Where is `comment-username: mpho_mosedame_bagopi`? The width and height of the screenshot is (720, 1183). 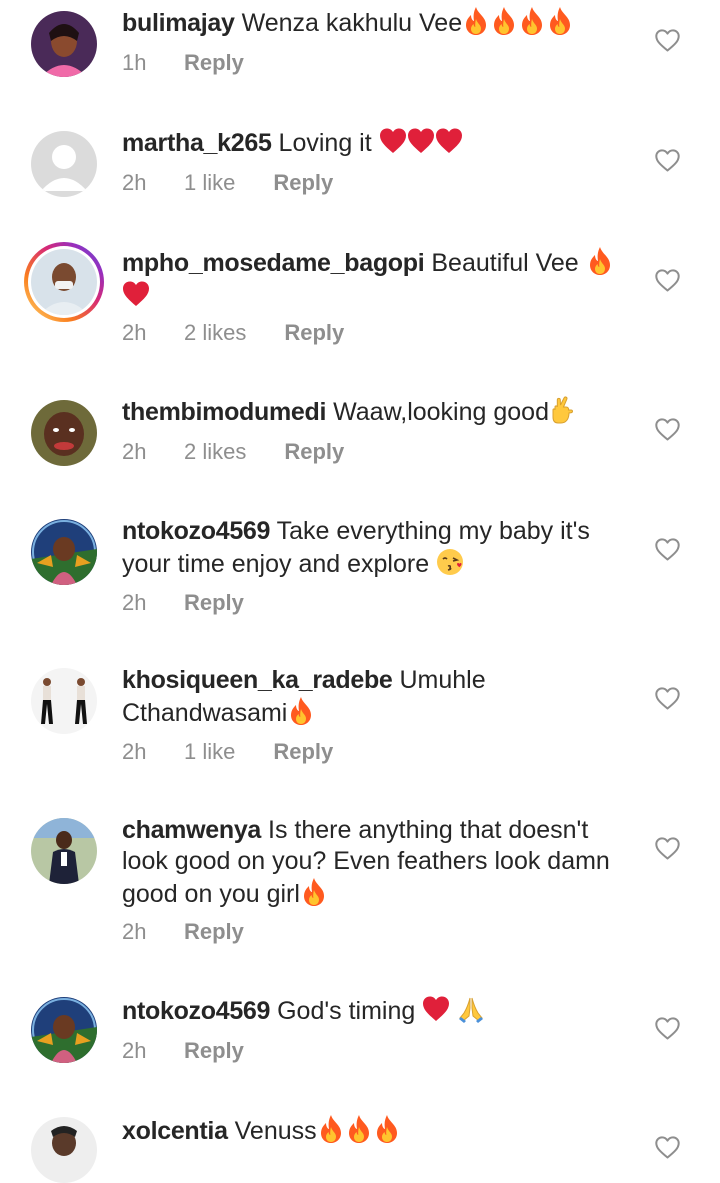 comment-username: mpho_mosedame_bagopi is located at coordinates (273, 263).